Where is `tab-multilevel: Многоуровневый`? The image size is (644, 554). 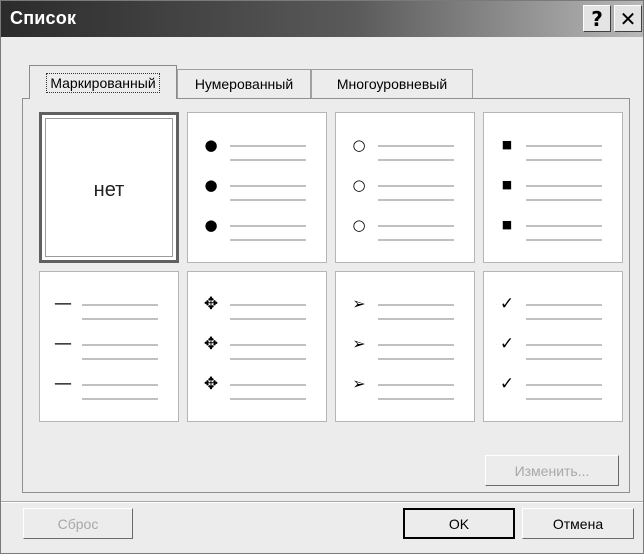
tab-multilevel: Многоуровневый is located at coordinates (392, 83).